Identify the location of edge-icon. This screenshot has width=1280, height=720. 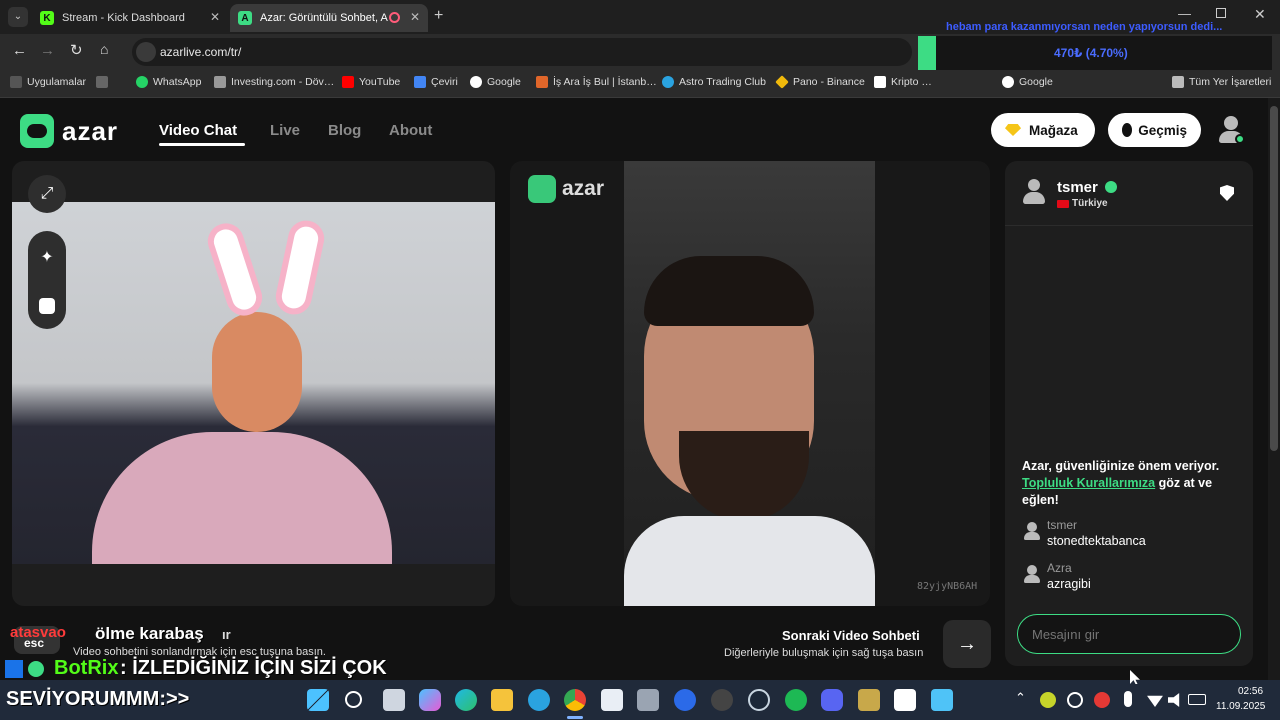
(466, 700).